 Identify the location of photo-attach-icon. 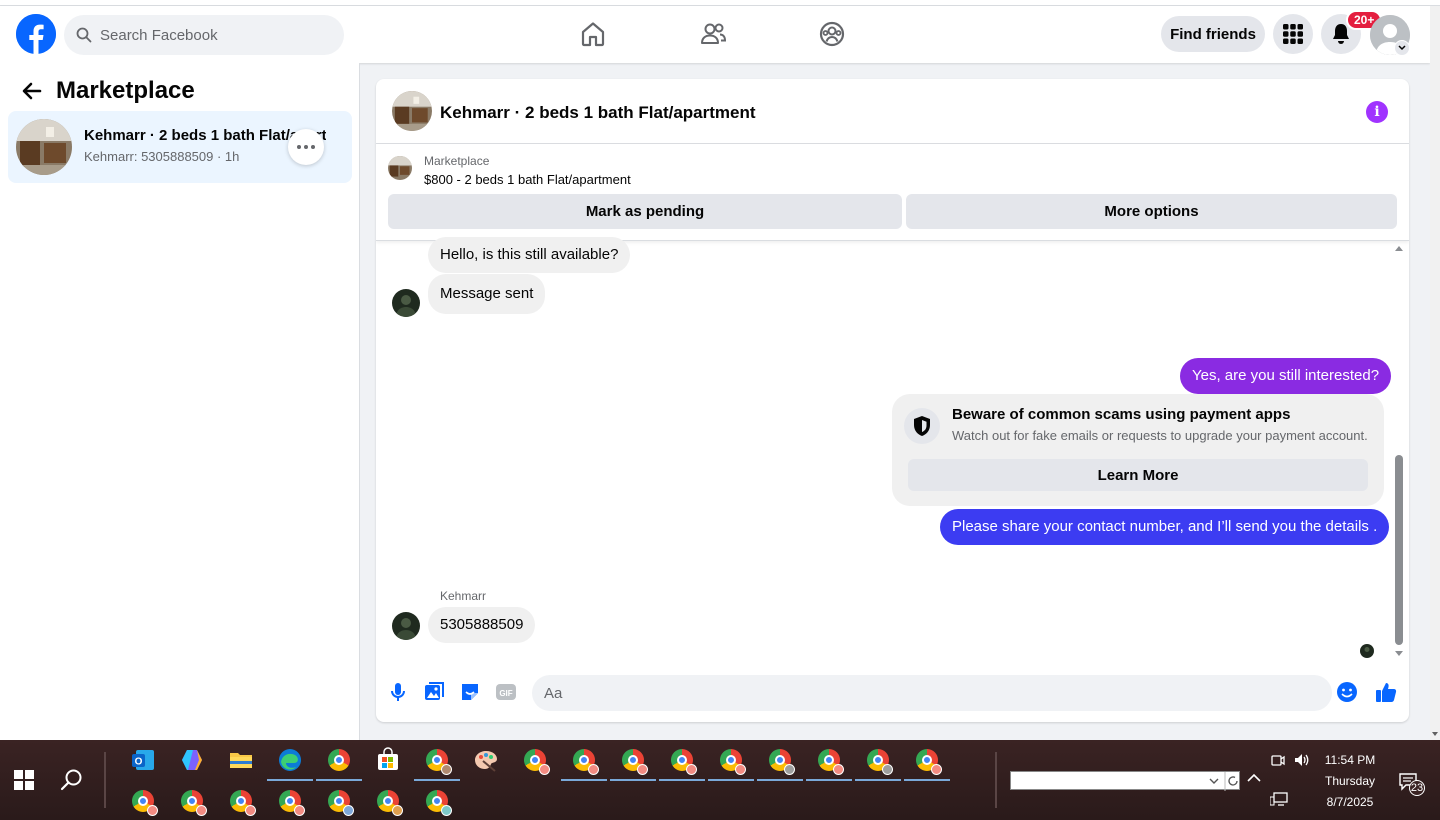
(434, 692).